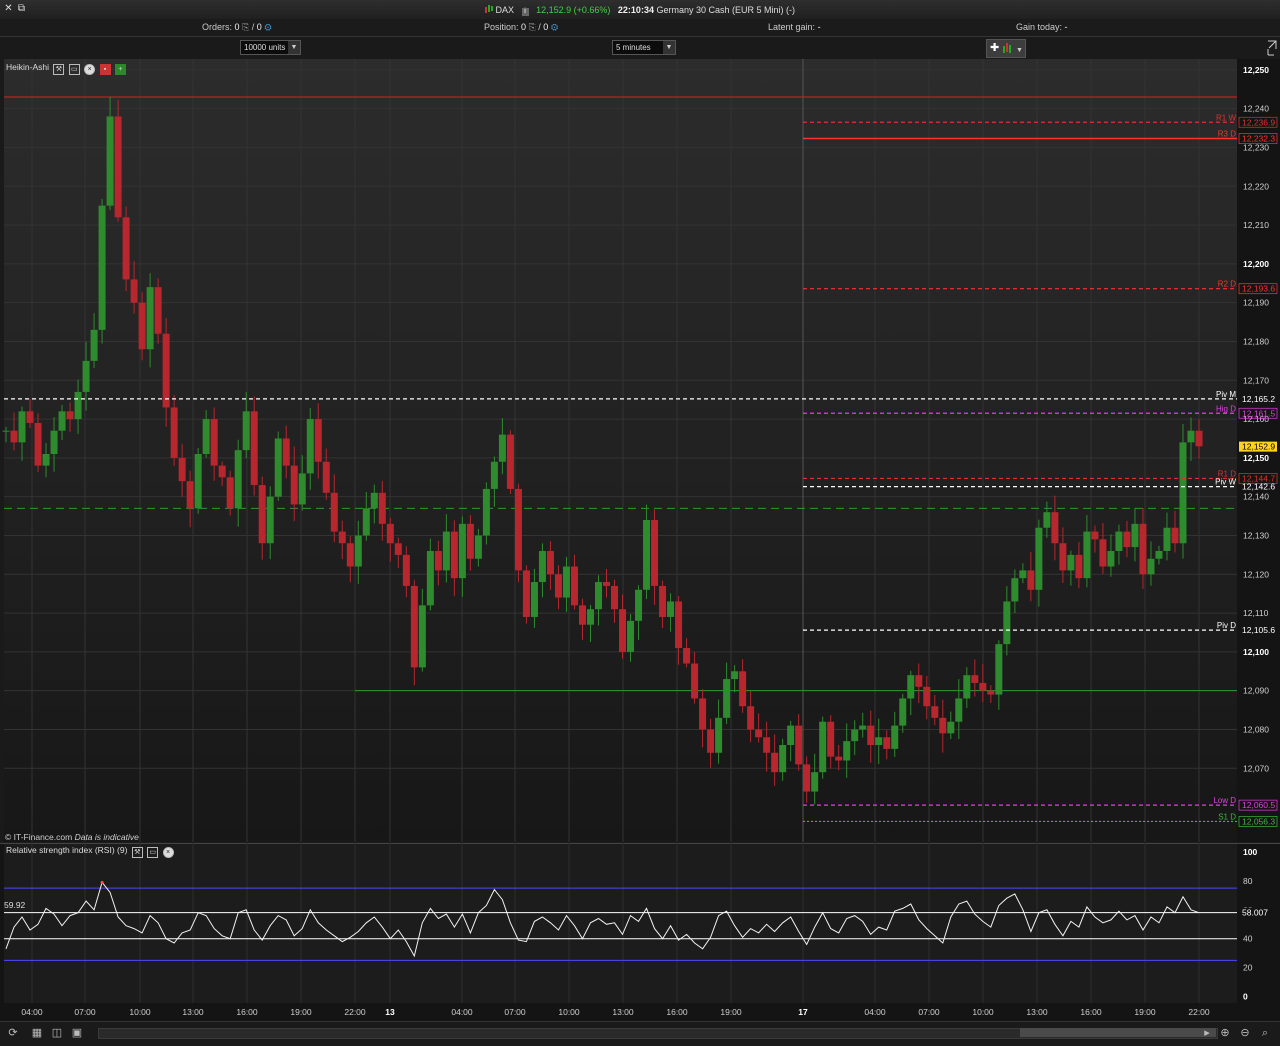 Image resolution: width=1280 pixels, height=1046 pixels. I want to click on timeframe-select-value: 5 minutes, so click(633, 47).